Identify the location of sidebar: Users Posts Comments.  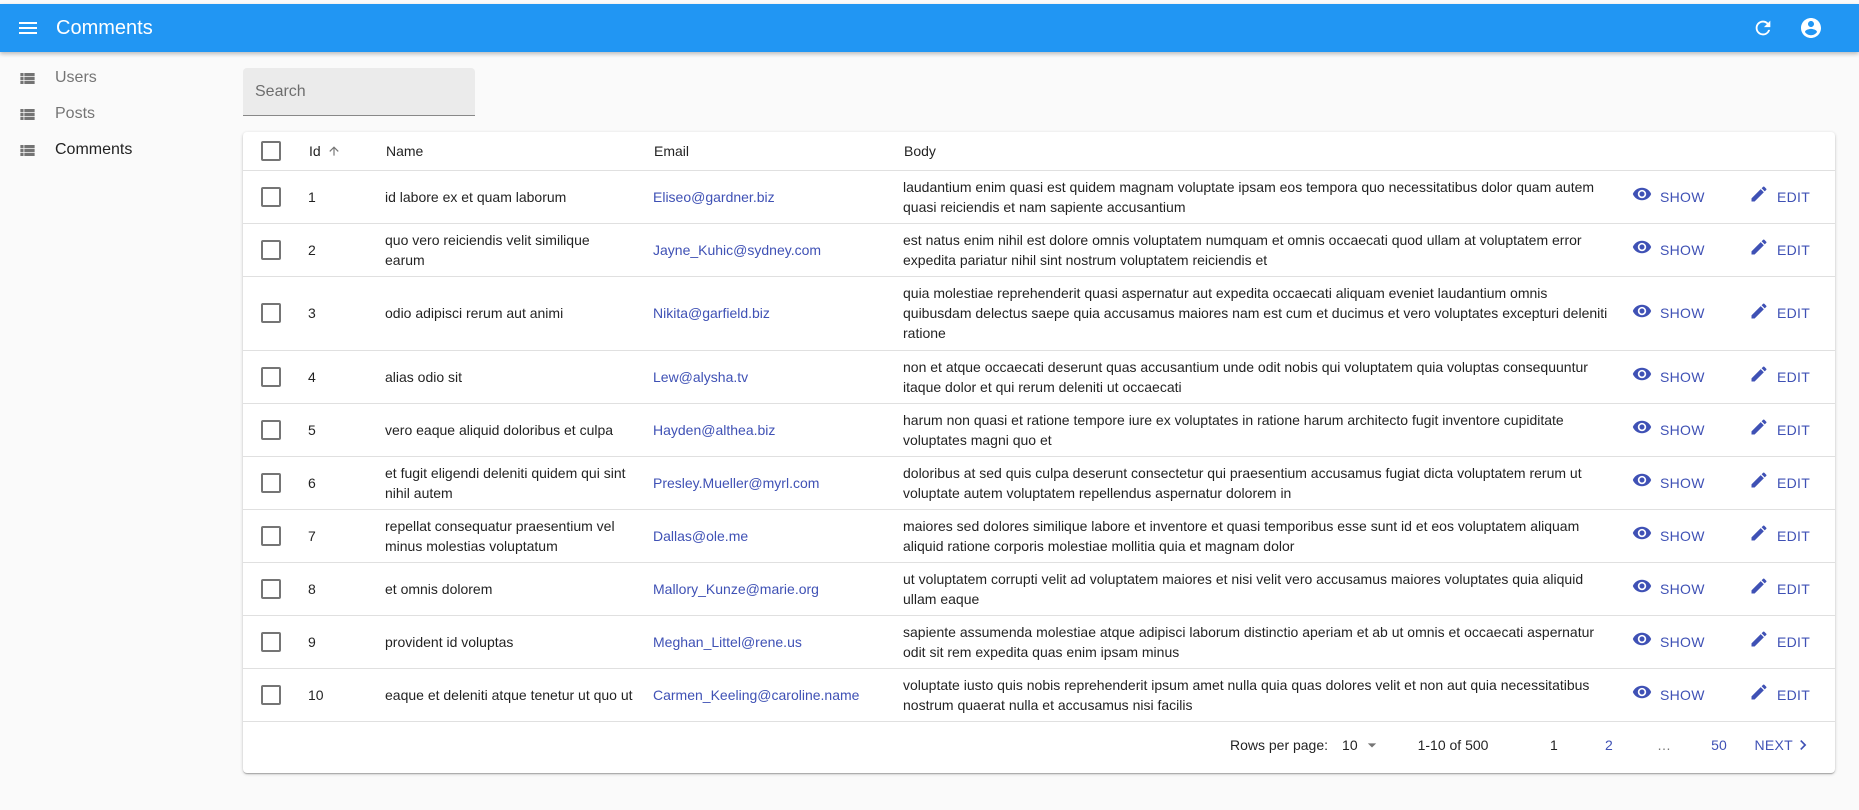
(115, 114).